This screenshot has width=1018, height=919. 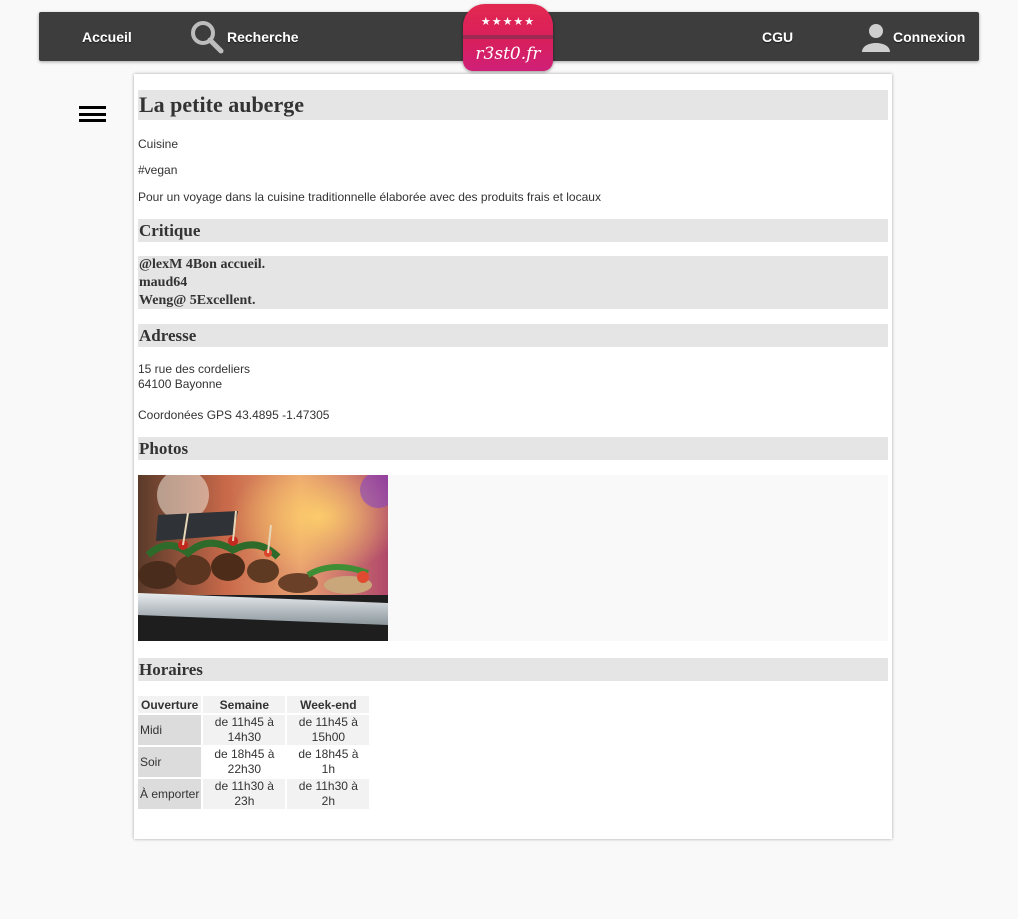 What do you see at coordinates (207, 36) in the screenshot?
I see `search-icon` at bounding box center [207, 36].